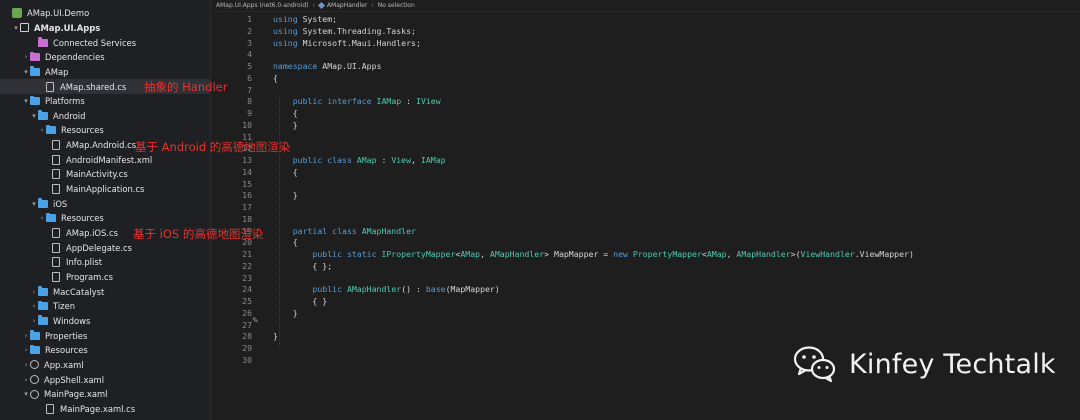 This screenshot has width=1080, height=420. Describe the element at coordinates (69, 115) in the screenshot. I see `explorer-item-label: Android` at that location.